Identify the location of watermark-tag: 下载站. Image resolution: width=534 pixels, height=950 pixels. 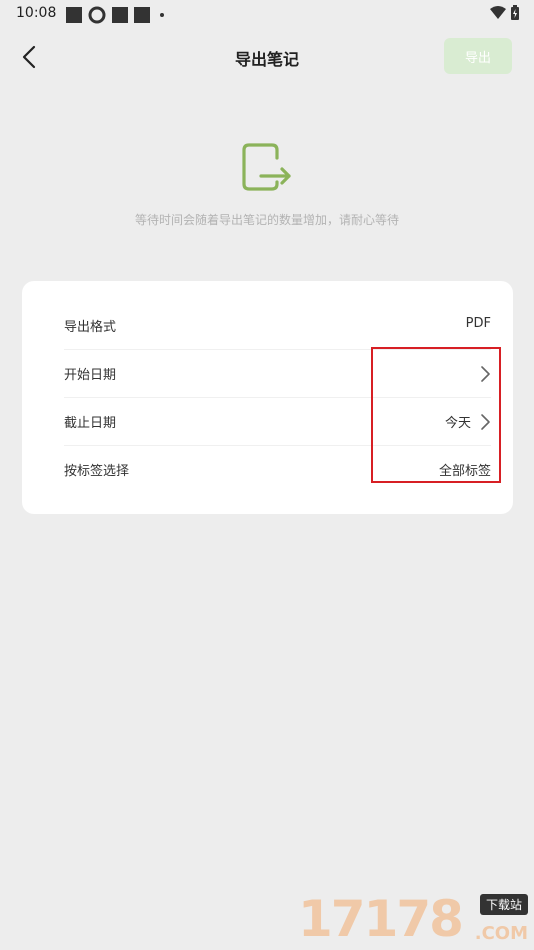
(503, 904).